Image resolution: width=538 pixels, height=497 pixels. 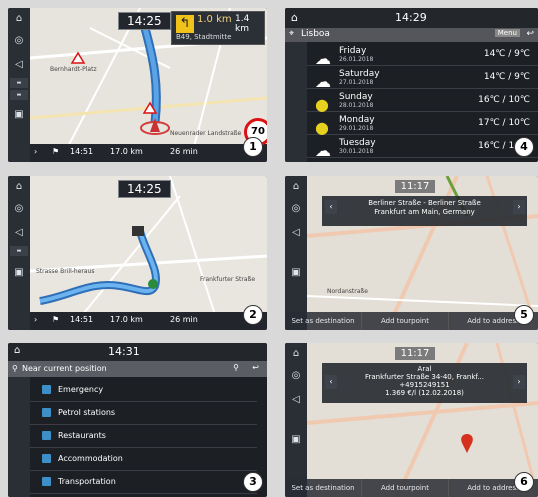 I want to click on next-distance: 1.4 km, so click(x=242, y=24).